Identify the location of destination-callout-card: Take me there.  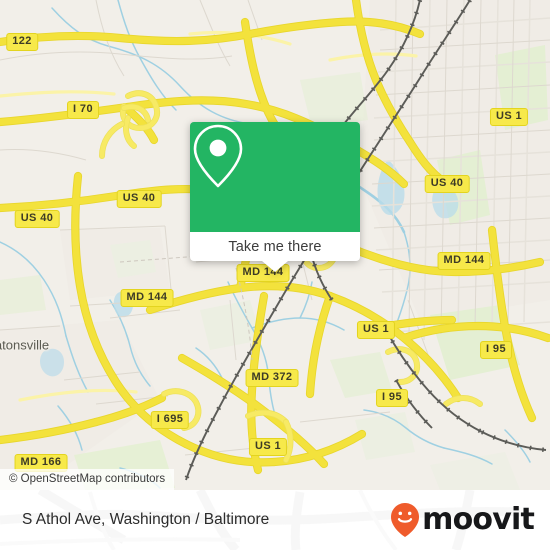
(275, 197).